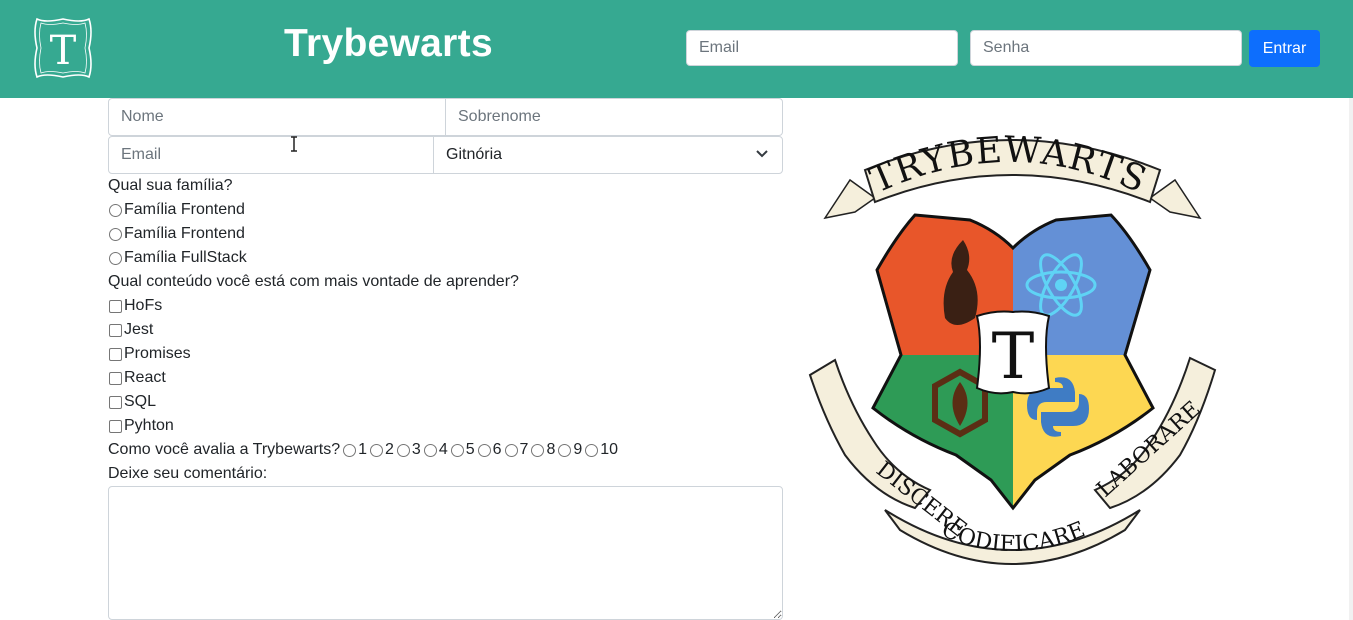 Image resolution: width=1353 pixels, height=620 pixels. I want to click on content-option: Jest, so click(130, 330).